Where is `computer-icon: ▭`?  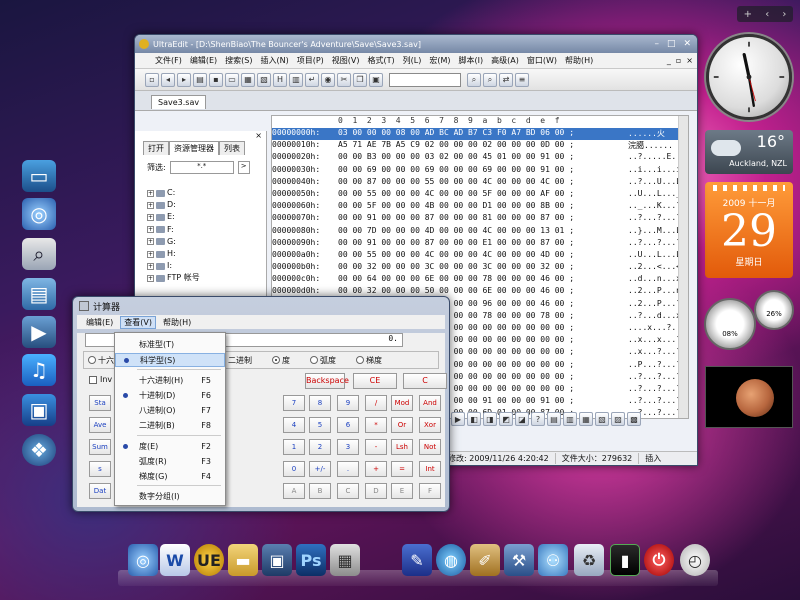 computer-icon: ▭ is located at coordinates (39, 176).